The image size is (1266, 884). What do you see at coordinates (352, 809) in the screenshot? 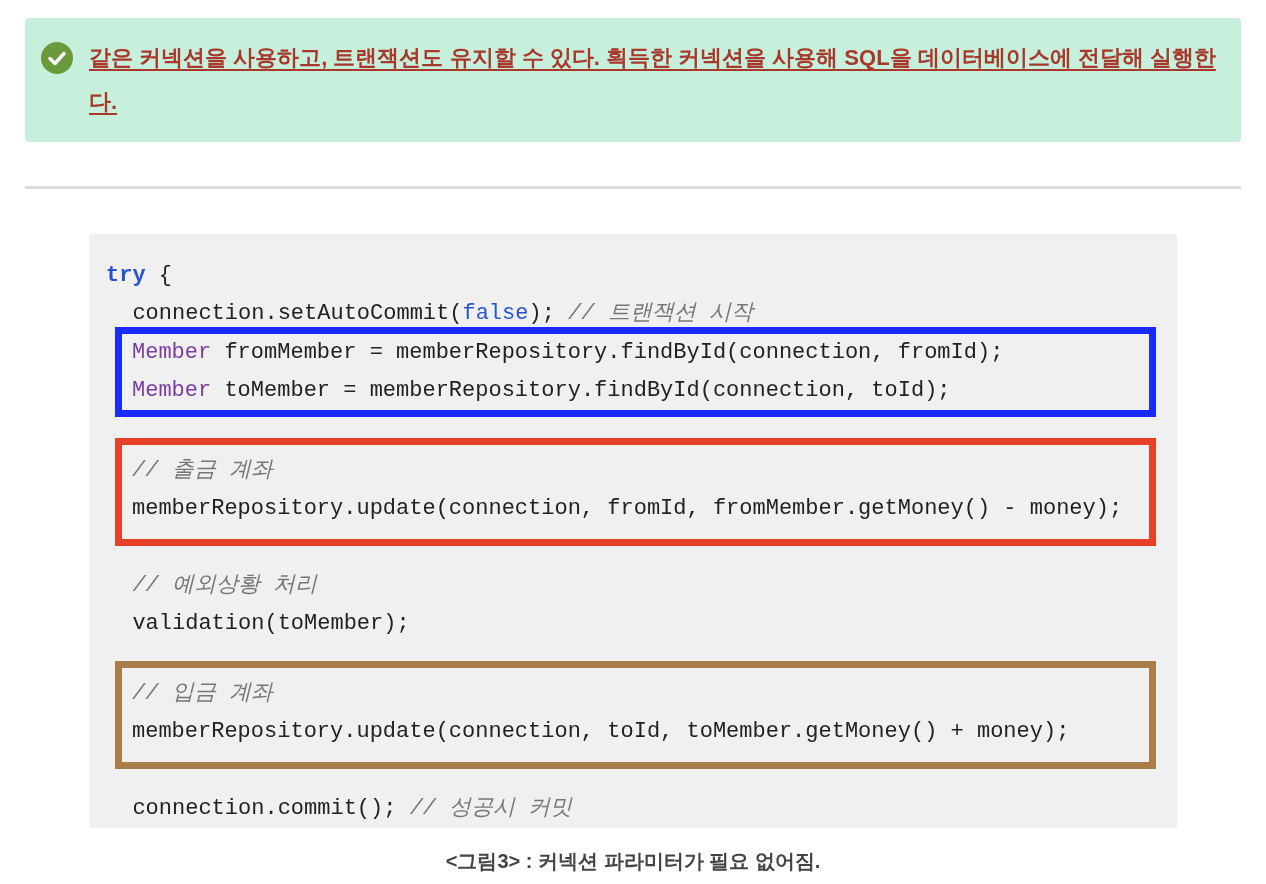
I see `code-line: connection.commit(); // 성공시 커밋` at bounding box center [352, 809].